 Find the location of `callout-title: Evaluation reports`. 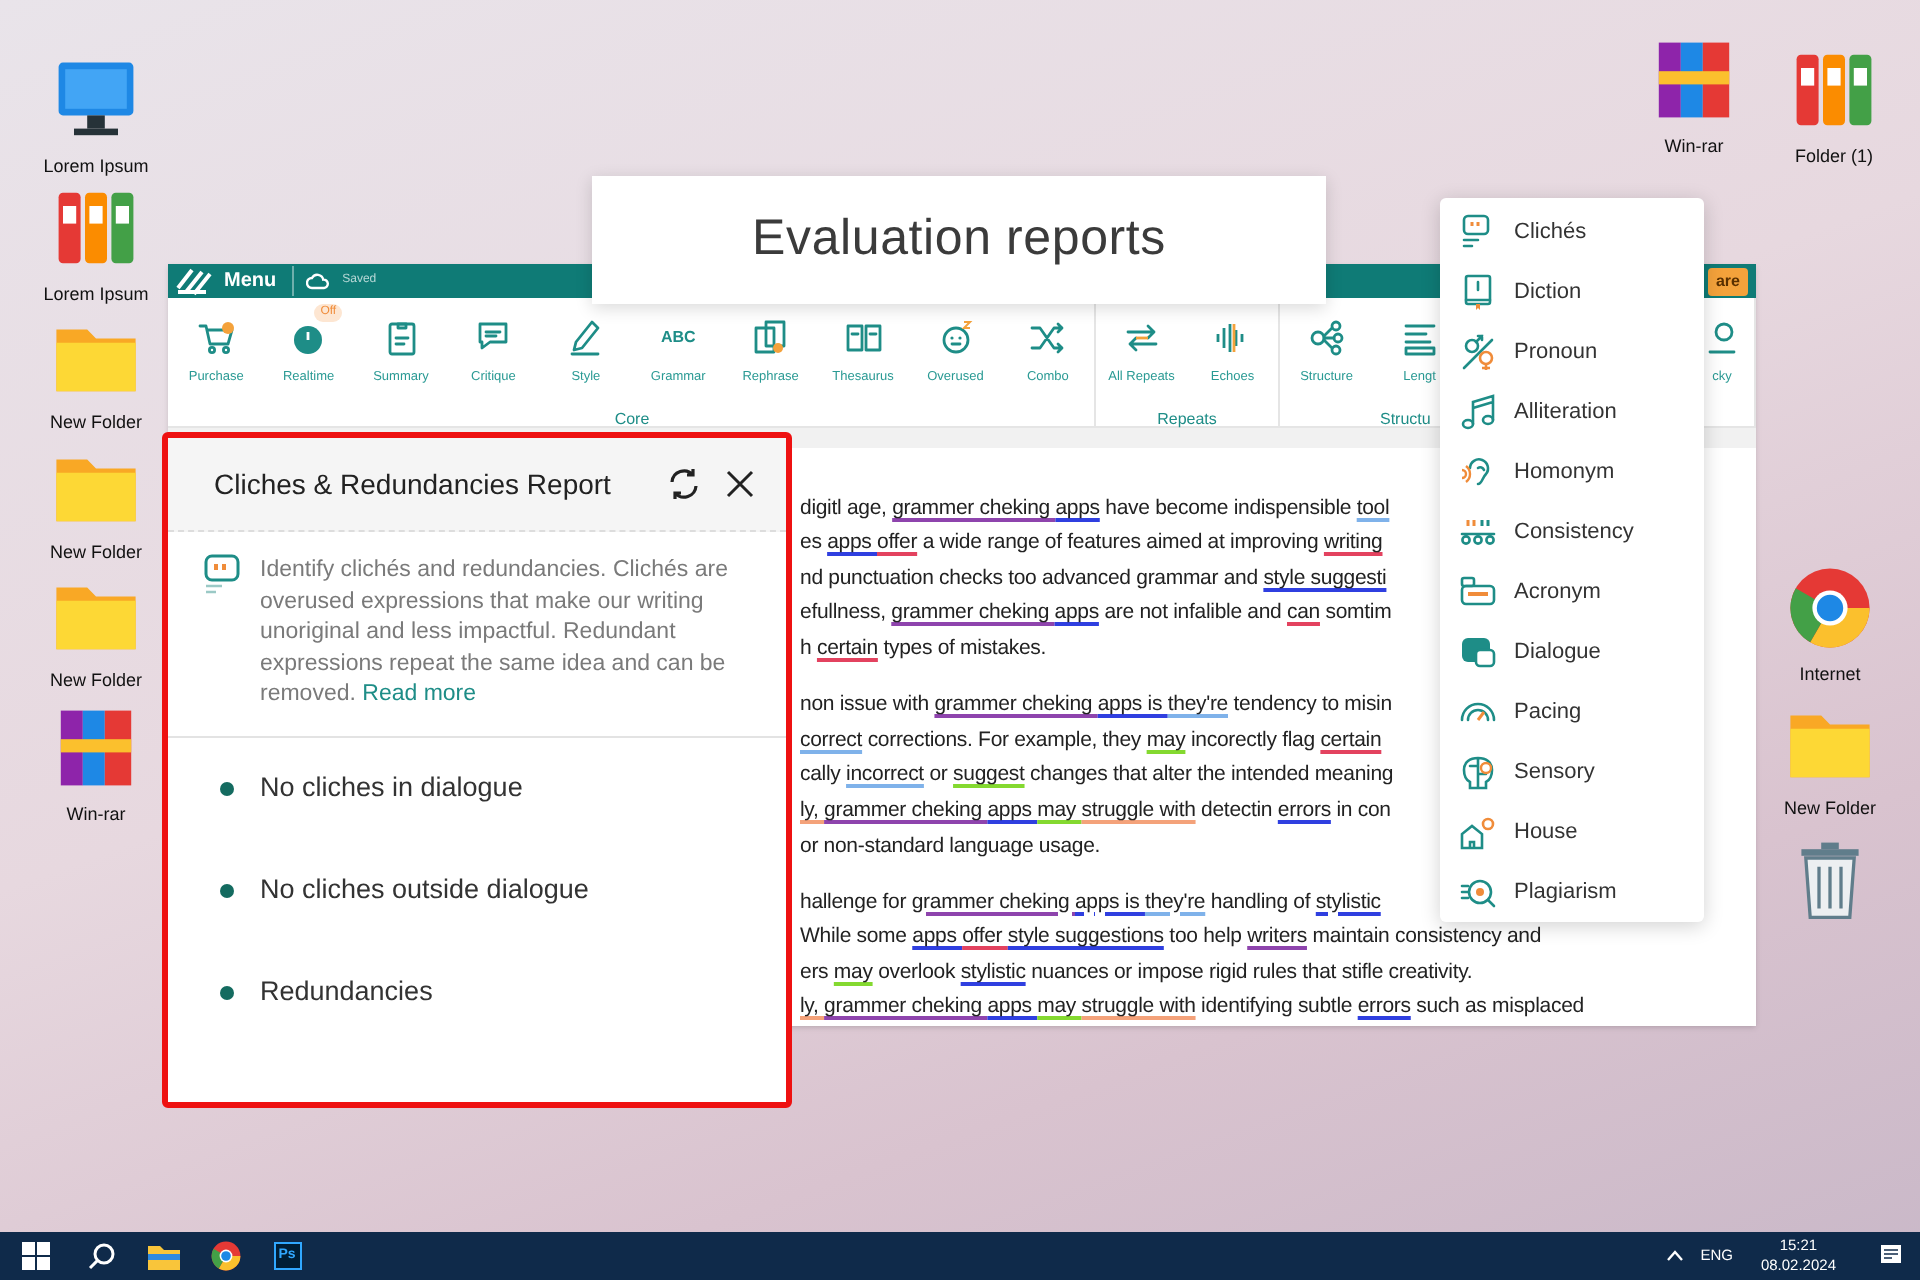

callout-title: Evaluation reports is located at coordinates (959, 239).